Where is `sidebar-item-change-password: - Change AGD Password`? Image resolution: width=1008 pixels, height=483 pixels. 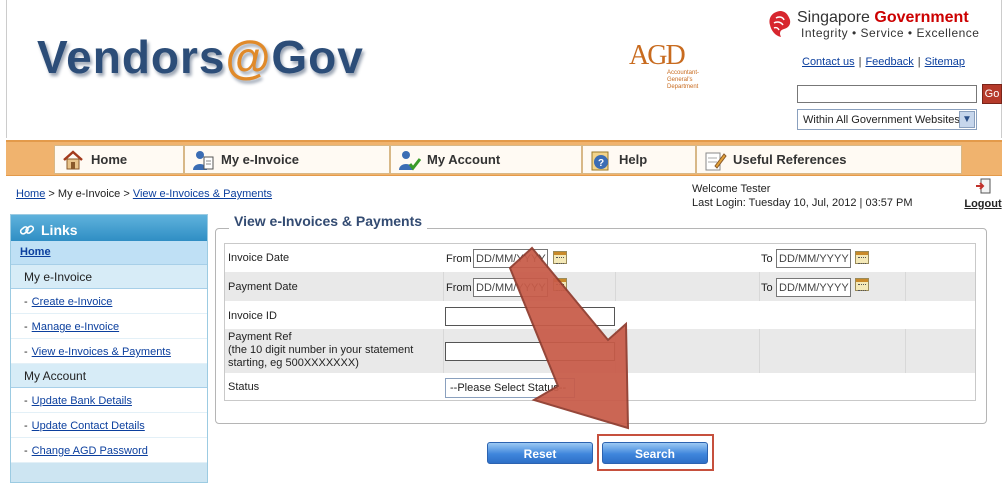
sidebar-item-change-password: - Change AGD Password is located at coordinates (109, 450).